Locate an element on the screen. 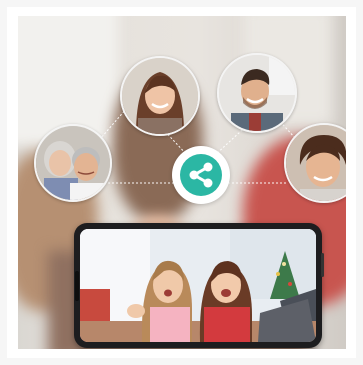 The image size is (363, 365). elderly-couple-photo is located at coordinates (73, 163).